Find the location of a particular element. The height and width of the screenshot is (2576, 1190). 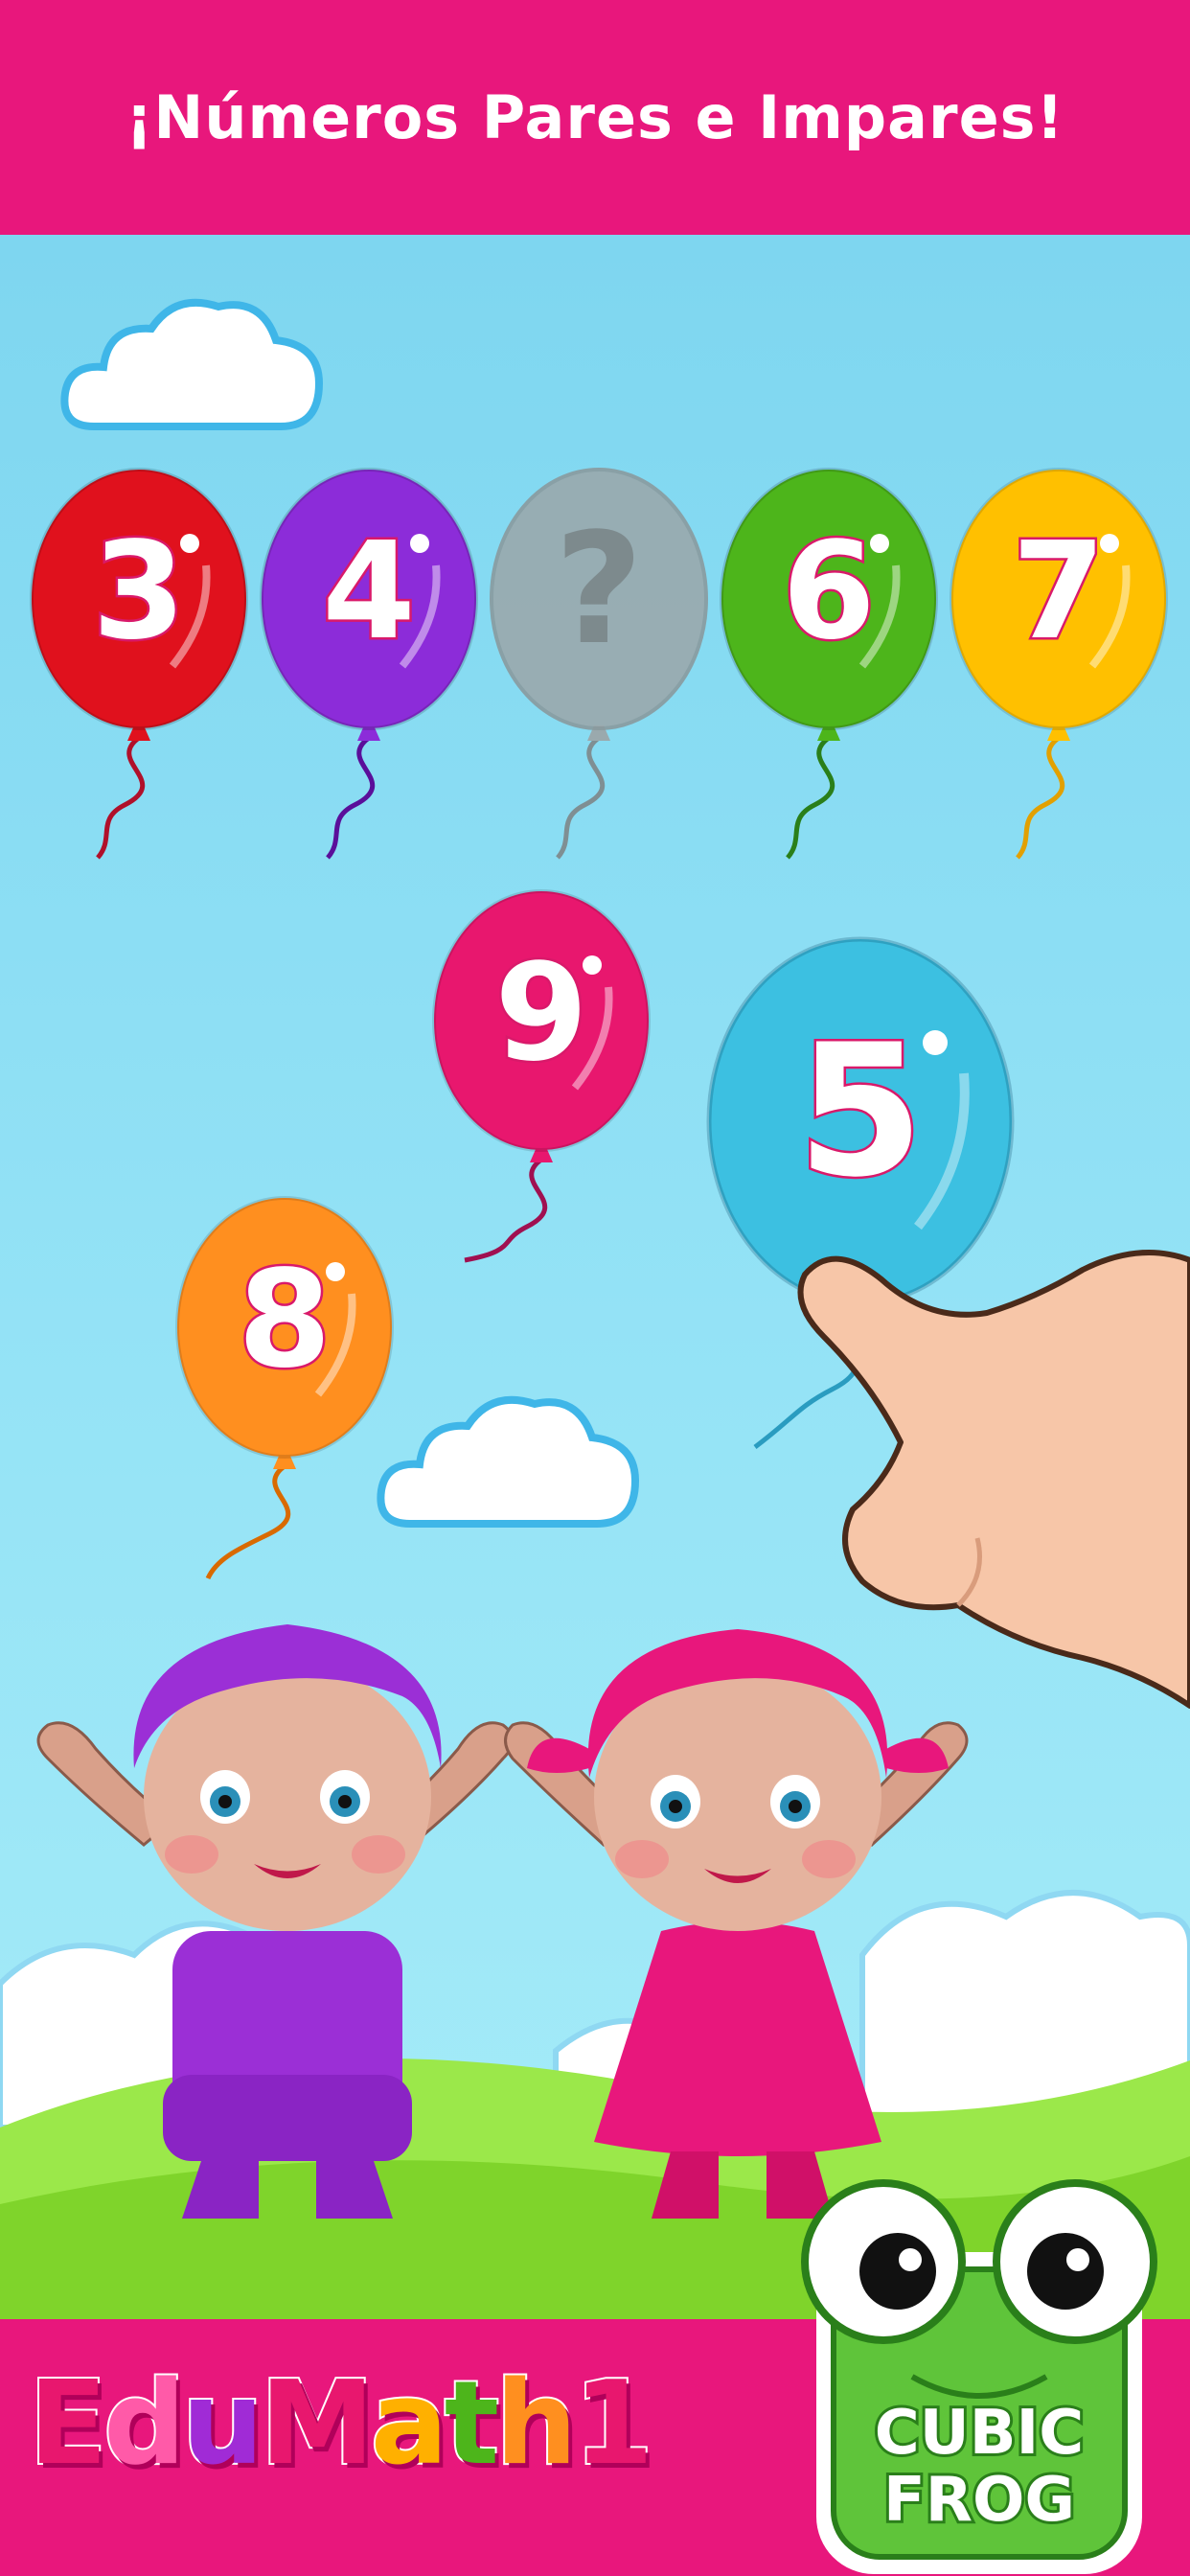

missing-number-slot: ? is located at coordinates (599, 665).